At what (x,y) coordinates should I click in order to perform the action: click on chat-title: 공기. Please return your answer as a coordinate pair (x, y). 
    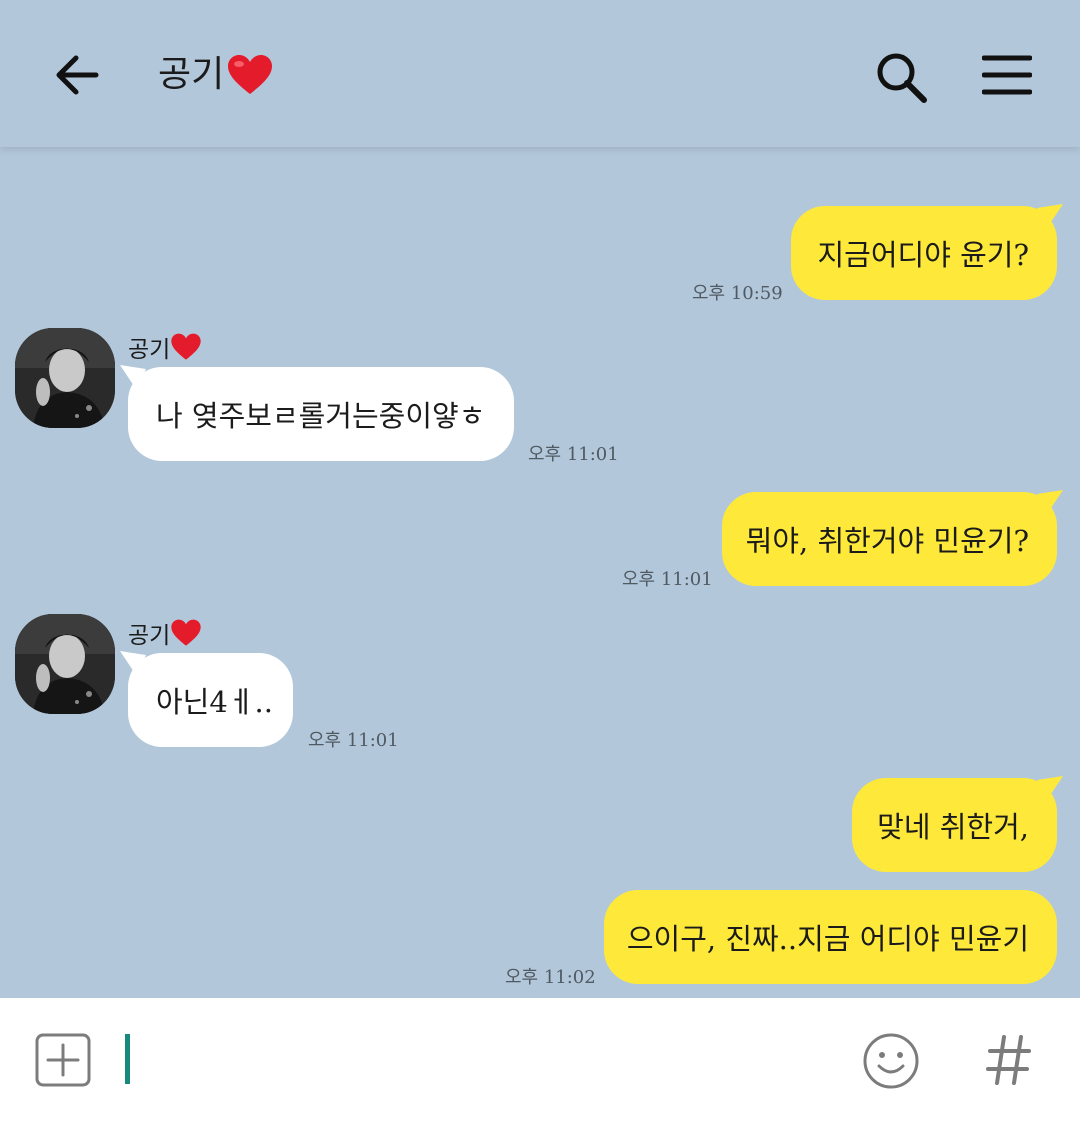
    Looking at the image, I should click on (216, 75).